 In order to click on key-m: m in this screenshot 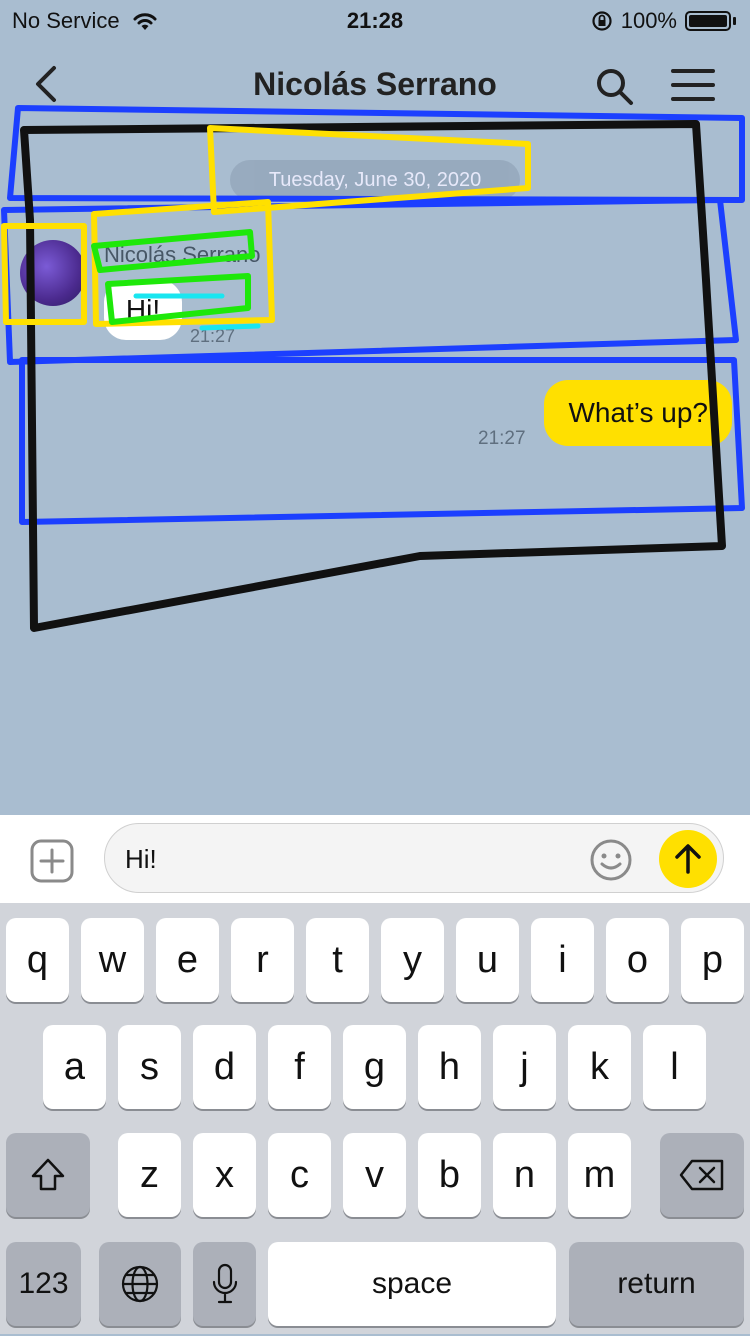, I will do `click(599, 1175)`.